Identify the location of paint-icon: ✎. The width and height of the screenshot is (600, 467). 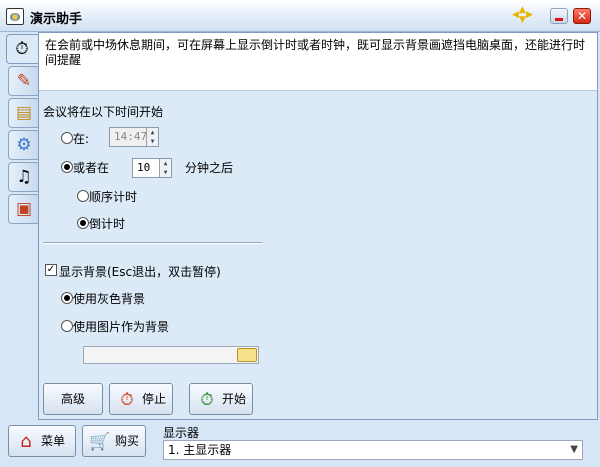
(24, 81).